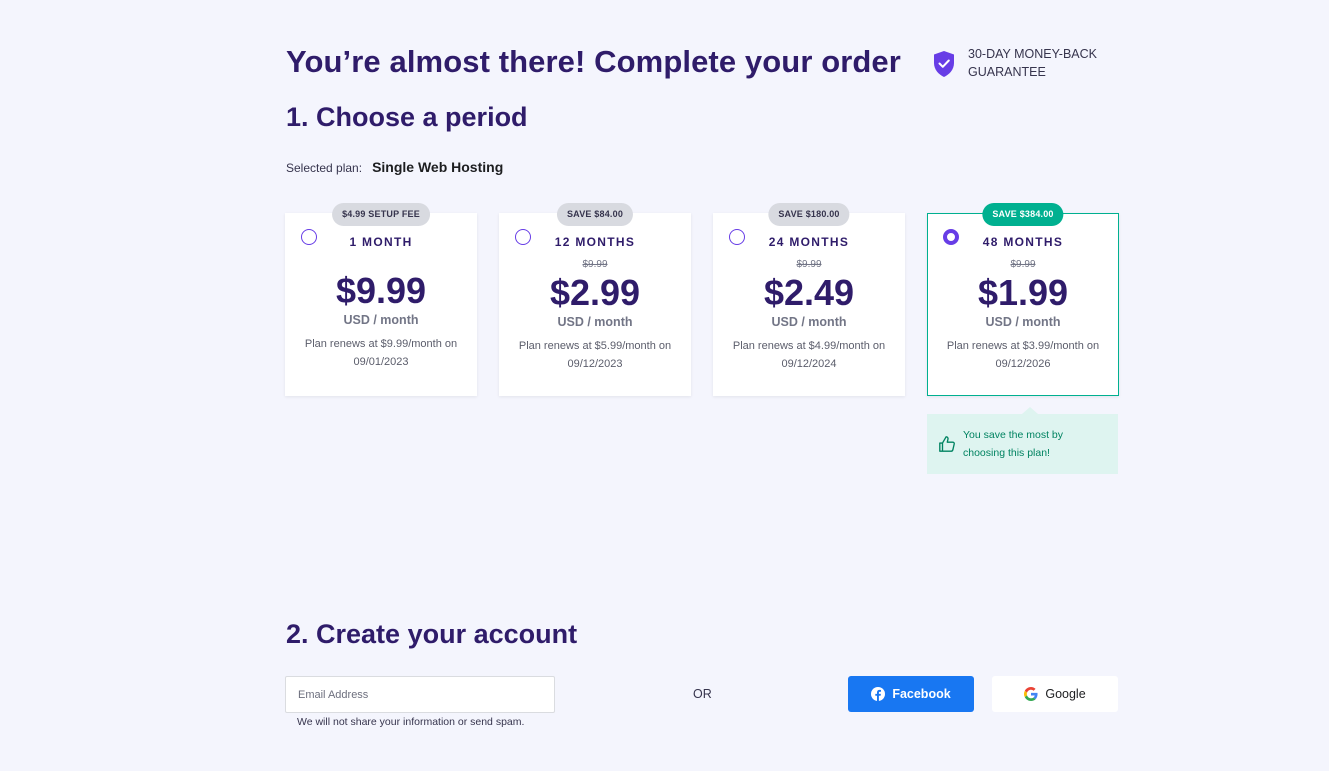  I want to click on thumbs-up-icon, so click(947, 444).